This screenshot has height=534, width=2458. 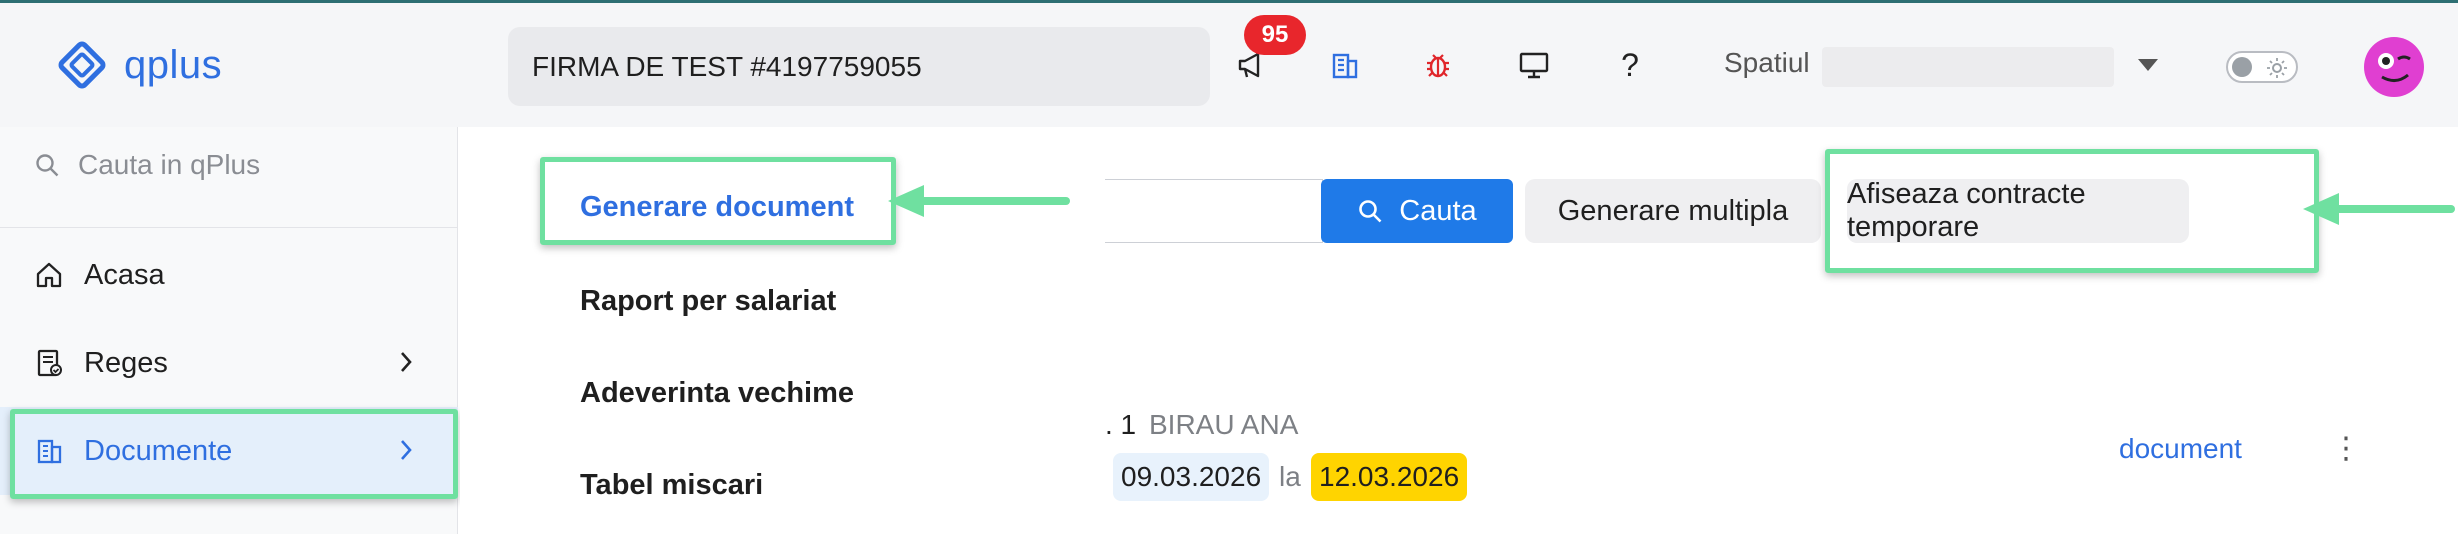 What do you see at coordinates (1968, 67) in the screenshot?
I see `workspace-value` at bounding box center [1968, 67].